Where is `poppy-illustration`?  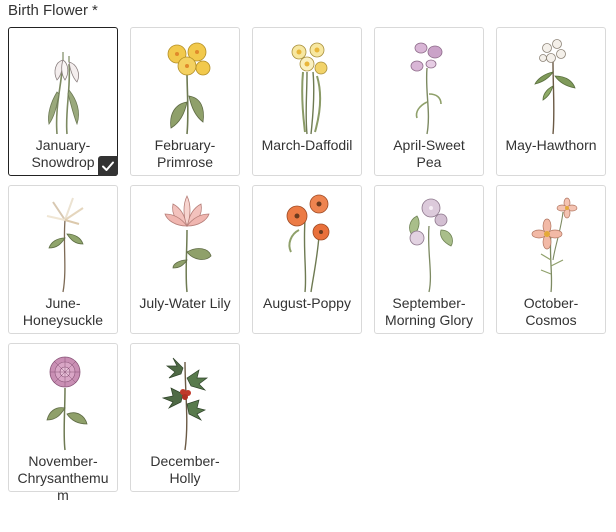 poppy-illustration is located at coordinates (308, 243).